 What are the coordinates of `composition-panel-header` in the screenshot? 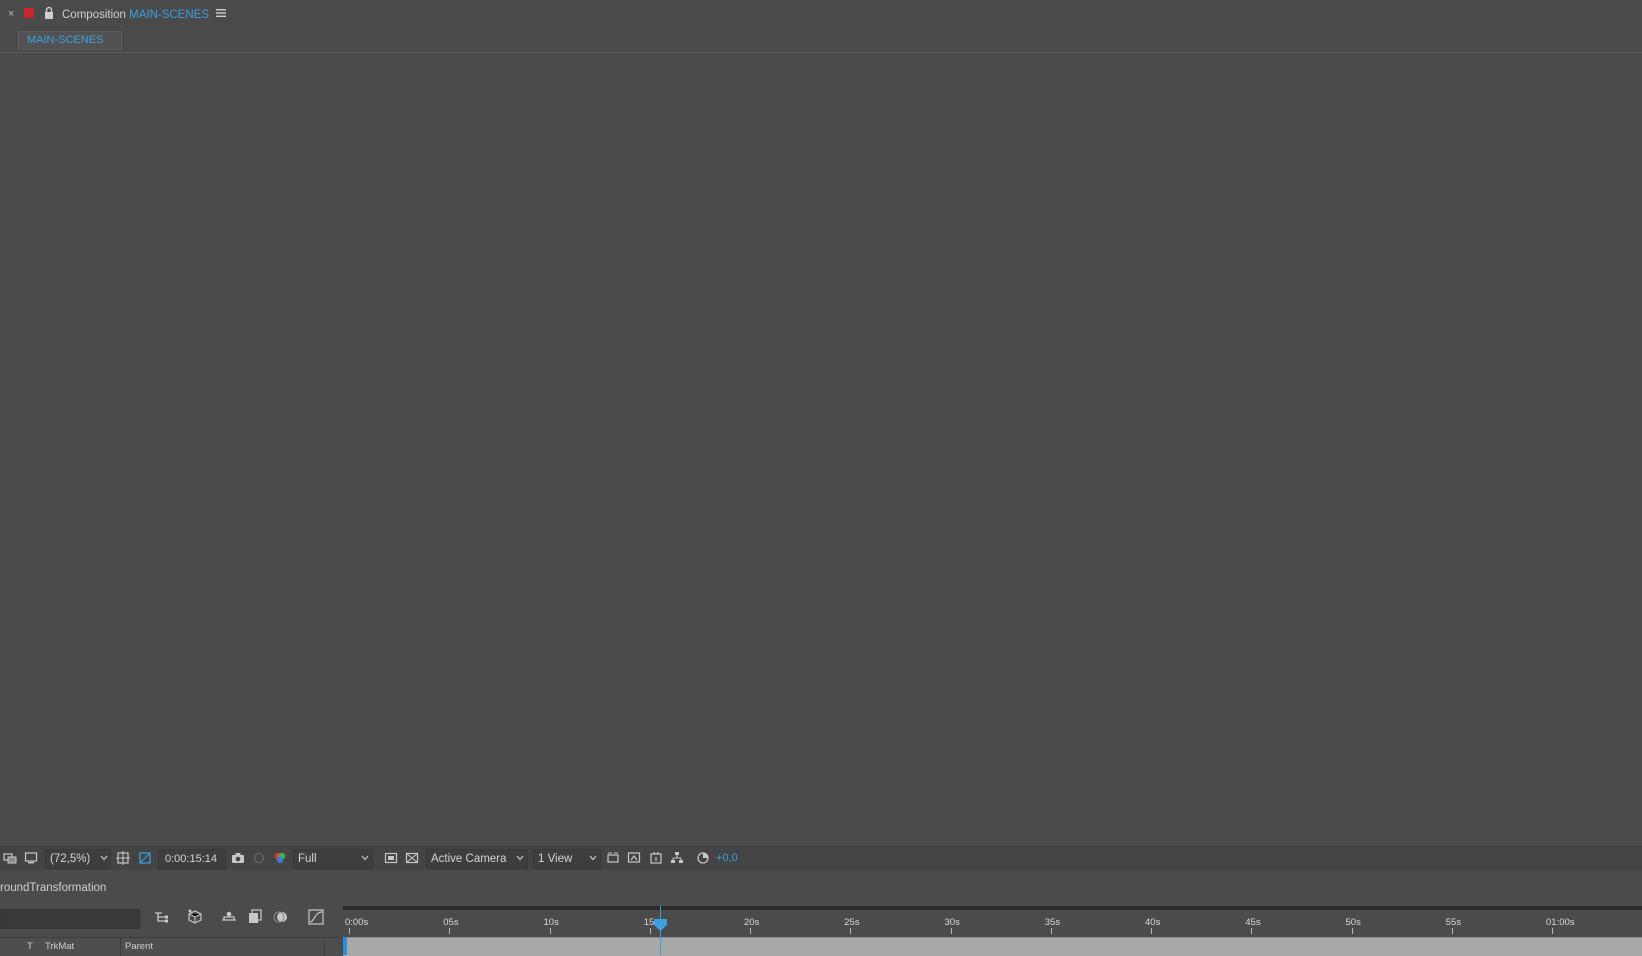 It's located at (821, 26).